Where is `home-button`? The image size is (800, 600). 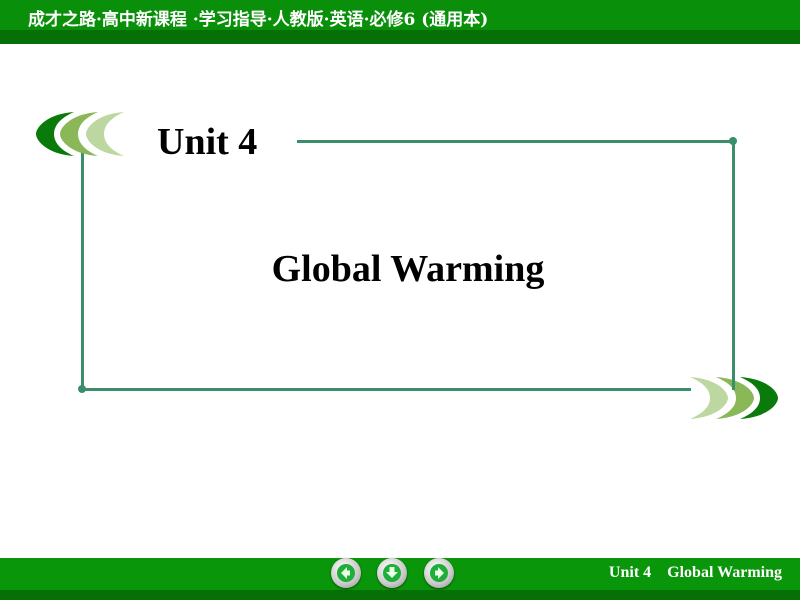
home-button is located at coordinates (392, 573).